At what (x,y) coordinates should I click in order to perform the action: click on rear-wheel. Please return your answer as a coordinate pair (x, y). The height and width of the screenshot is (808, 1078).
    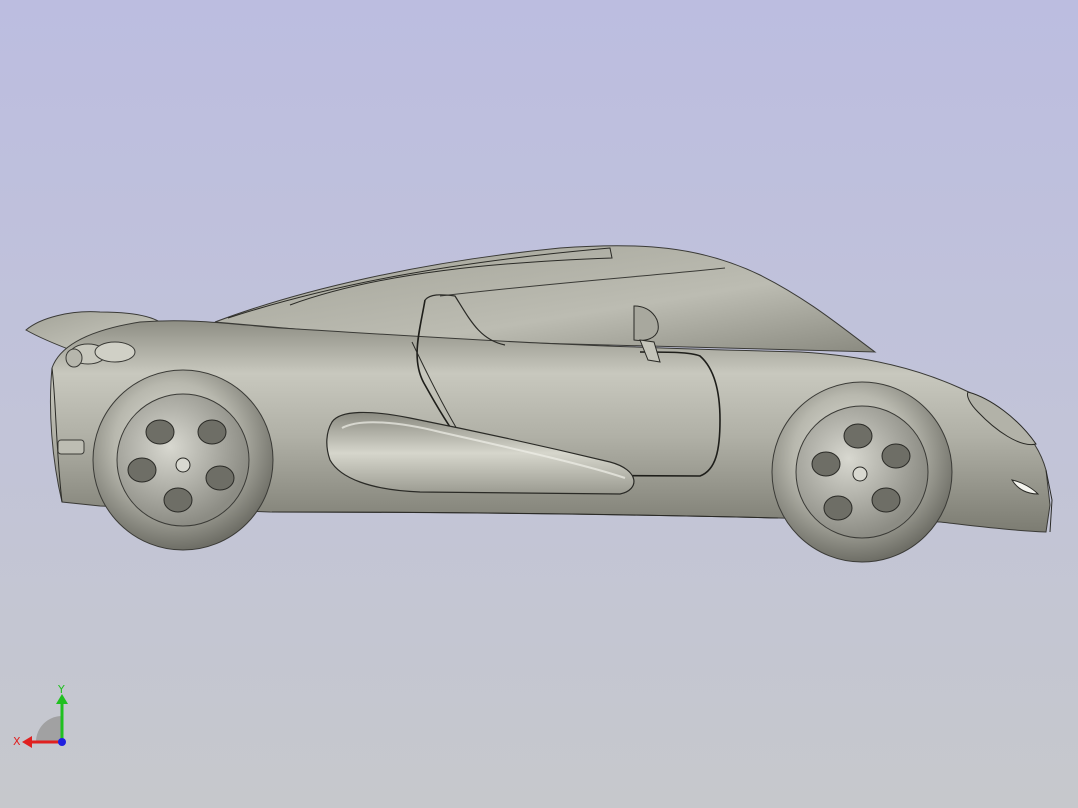
    Looking at the image, I should click on (183, 460).